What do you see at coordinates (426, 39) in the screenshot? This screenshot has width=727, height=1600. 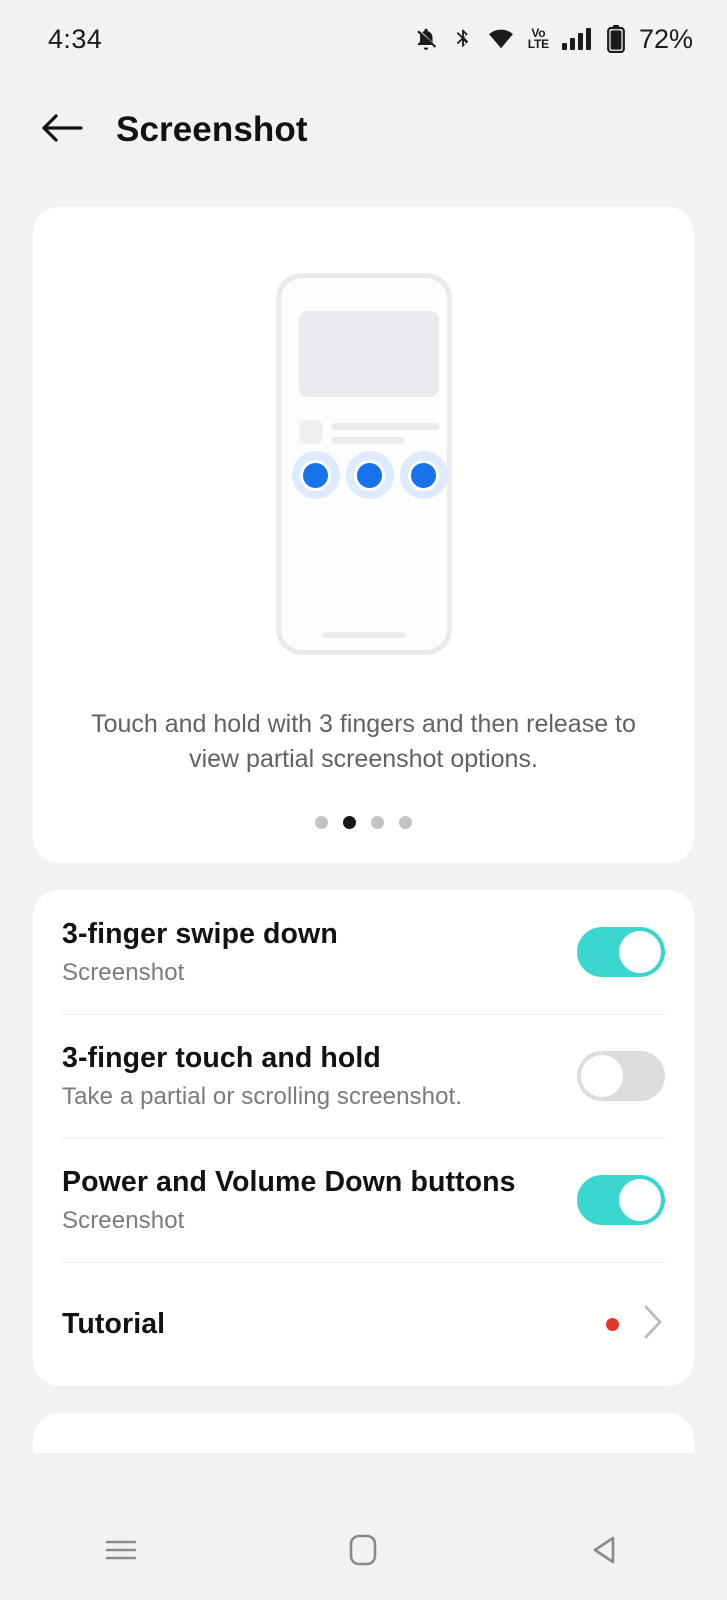 I see `bell-off-icon` at bounding box center [426, 39].